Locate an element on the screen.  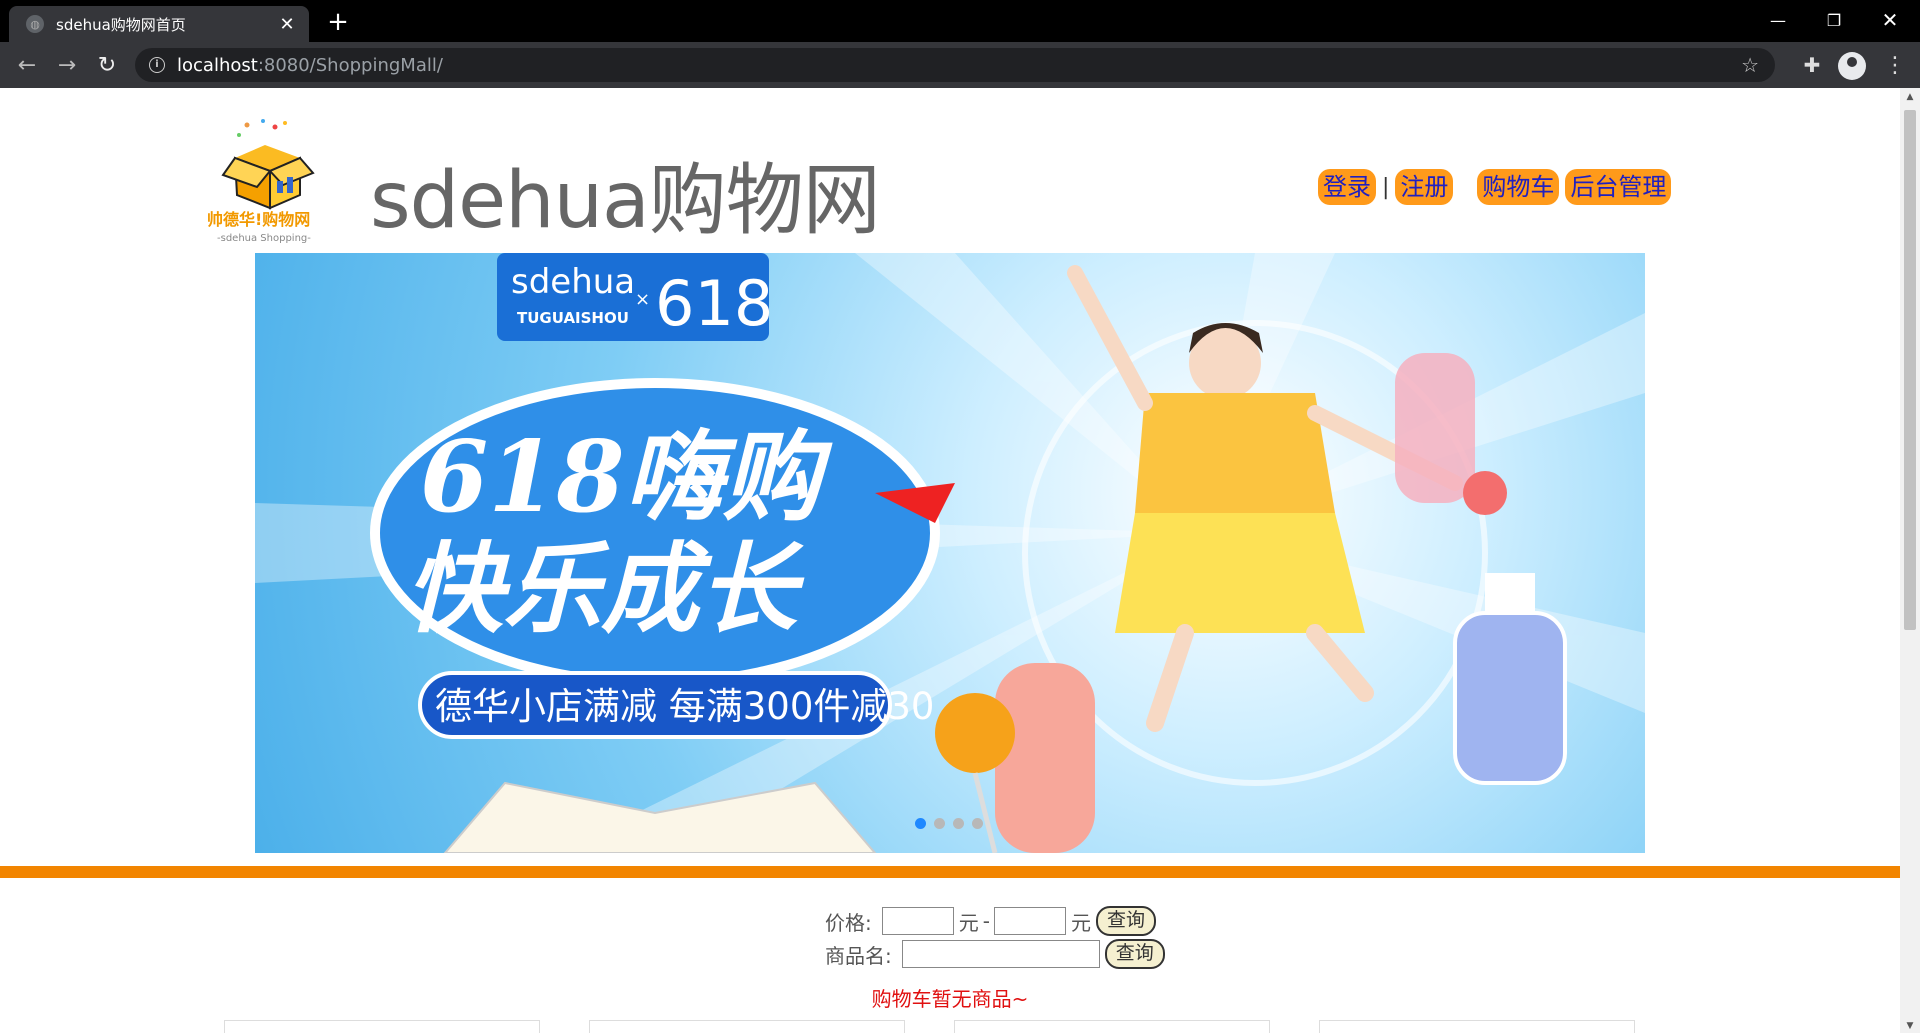
badge-sub: TUGUAISHOU is located at coordinates (573, 318).